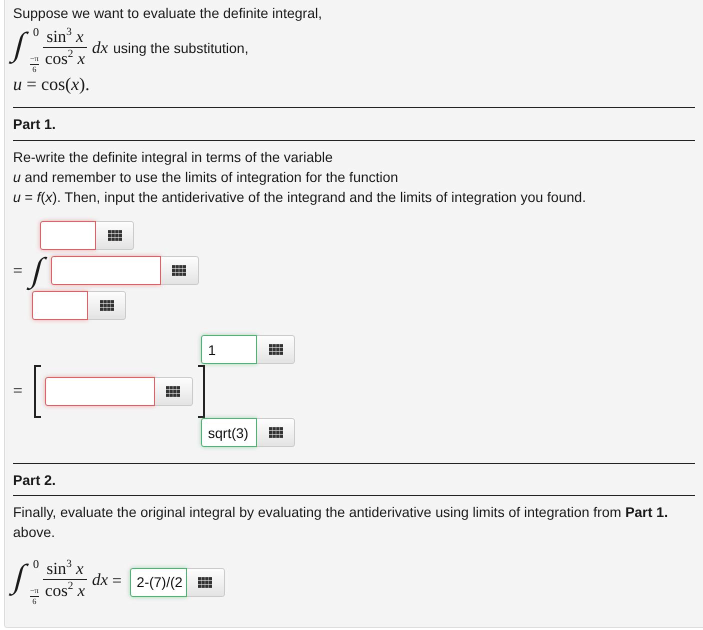 This screenshot has width=703, height=630. What do you see at coordinates (341, 522) in the screenshot?
I see `instructions-text: Finally, evaluate the original integral by evaluating the antiderivative using limits of integration from Part 1. above.` at bounding box center [341, 522].